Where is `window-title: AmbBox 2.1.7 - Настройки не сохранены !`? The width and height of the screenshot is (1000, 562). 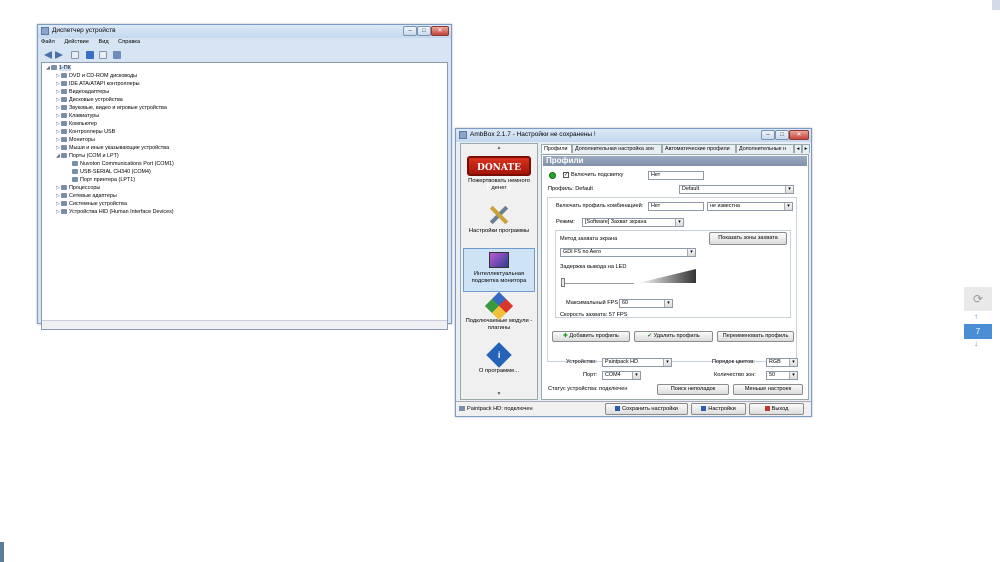 window-title: AmbBox 2.1.7 - Настройки не сохранены ! is located at coordinates (533, 134).